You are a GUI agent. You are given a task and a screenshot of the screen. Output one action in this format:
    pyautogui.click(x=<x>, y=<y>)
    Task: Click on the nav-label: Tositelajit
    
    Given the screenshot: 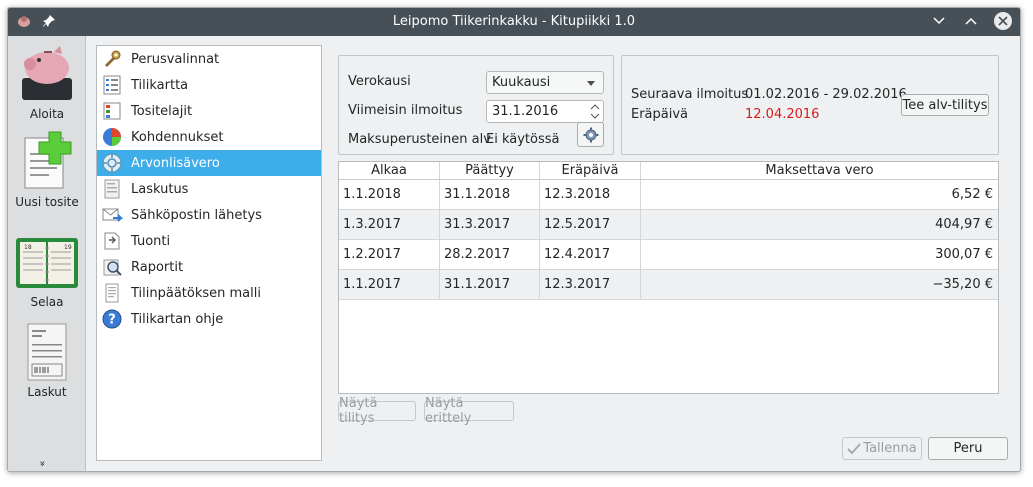 What is the action you would take?
    pyautogui.click(x=162, y=111)
    